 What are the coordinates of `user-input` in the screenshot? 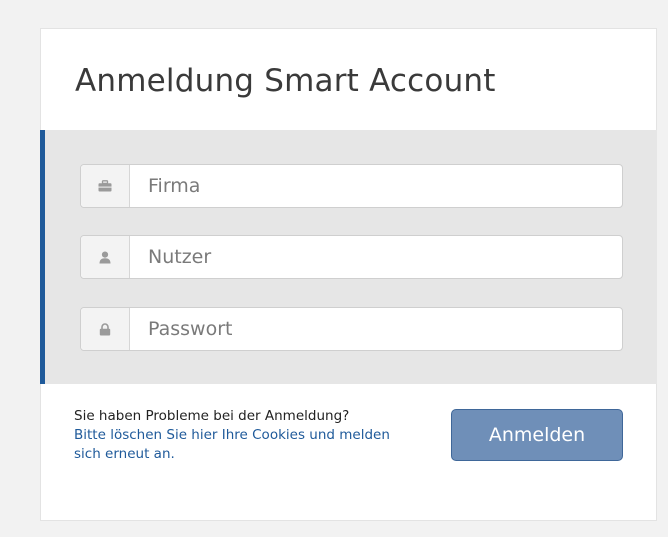 It's located at (376, 257).